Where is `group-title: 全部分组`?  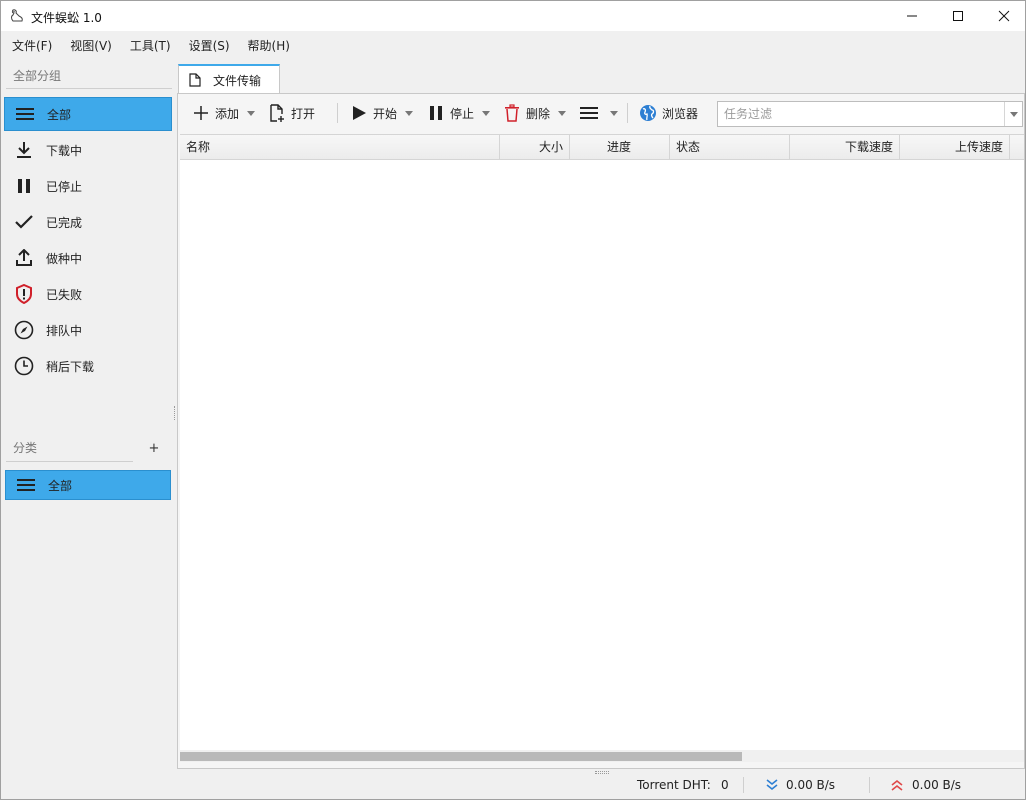 group-title: 全部分组 is located at coordinates (37, 76).